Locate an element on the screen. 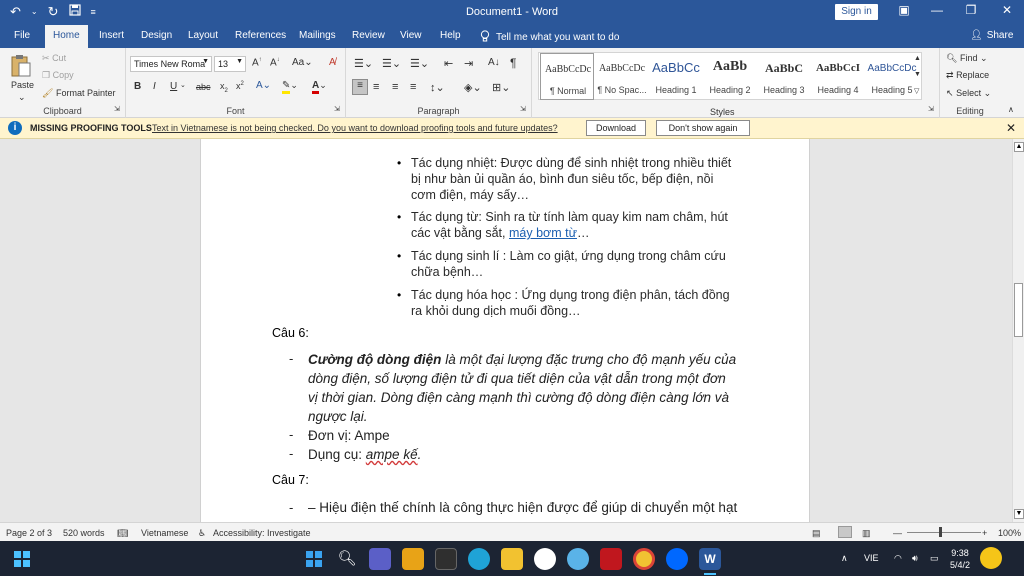 The height and width of the screenshot is (576, 1024). chrome-icon is located at coordinates (644, 559).